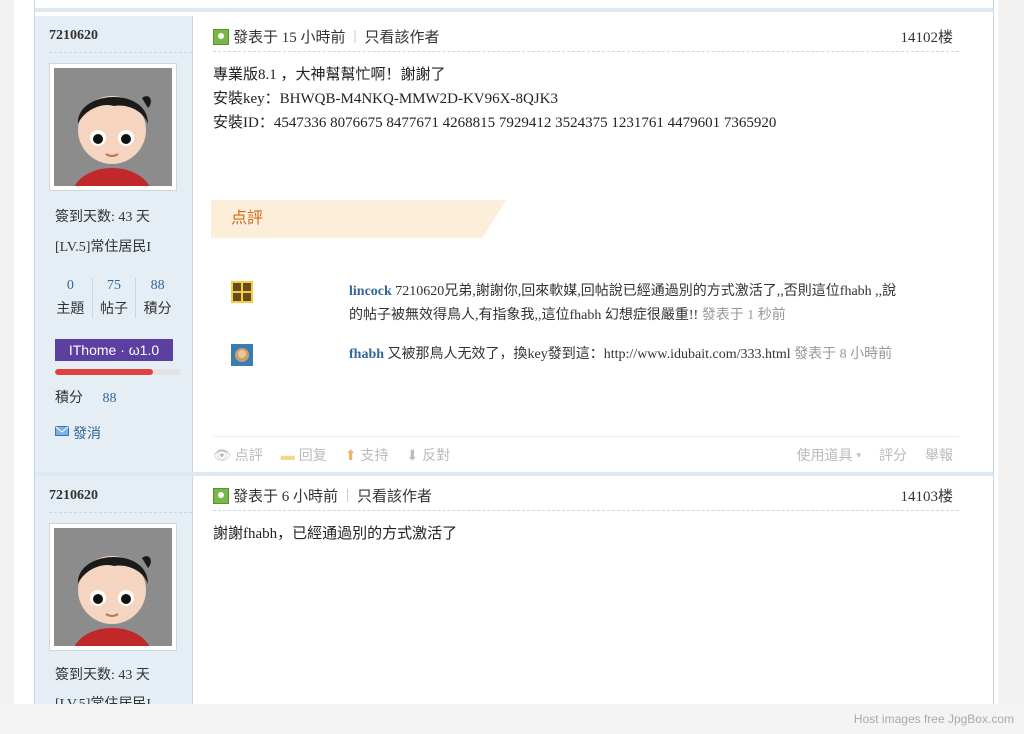 Image resolution: width=1024 pixels, height=734 pixels. What do you see at coordinates (157, 309) in the screenshot?
I see `stat-label: 積分` at bounding box center [157, 309].